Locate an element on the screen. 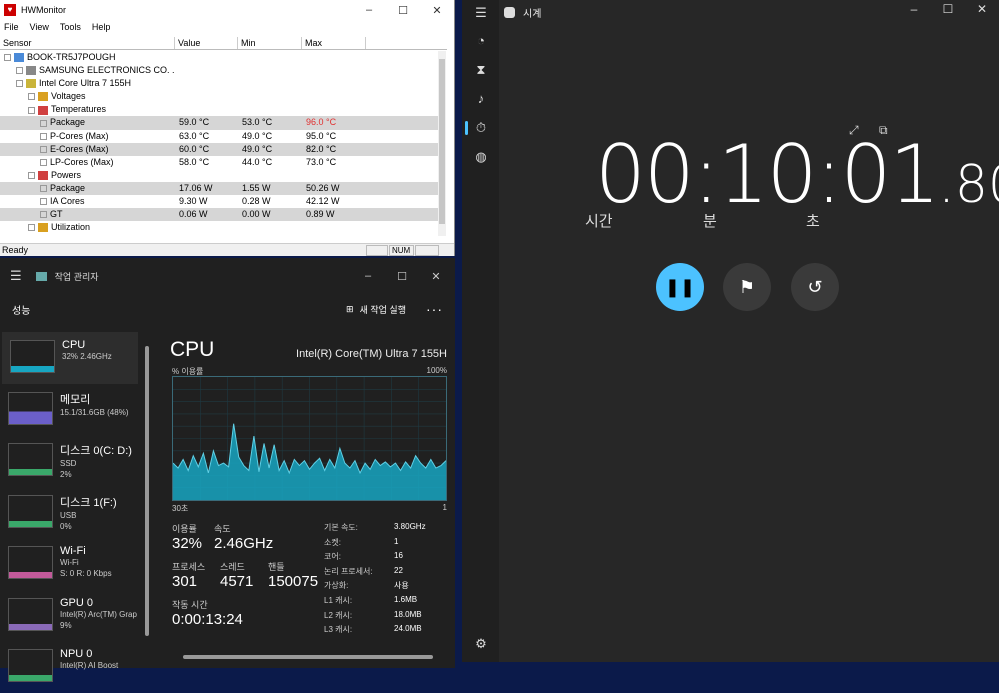 This screenshot has height=693, width=999. sidebar-item: 디스크 0(C: D:) SSD 2% is located at coordinates (70, 461).